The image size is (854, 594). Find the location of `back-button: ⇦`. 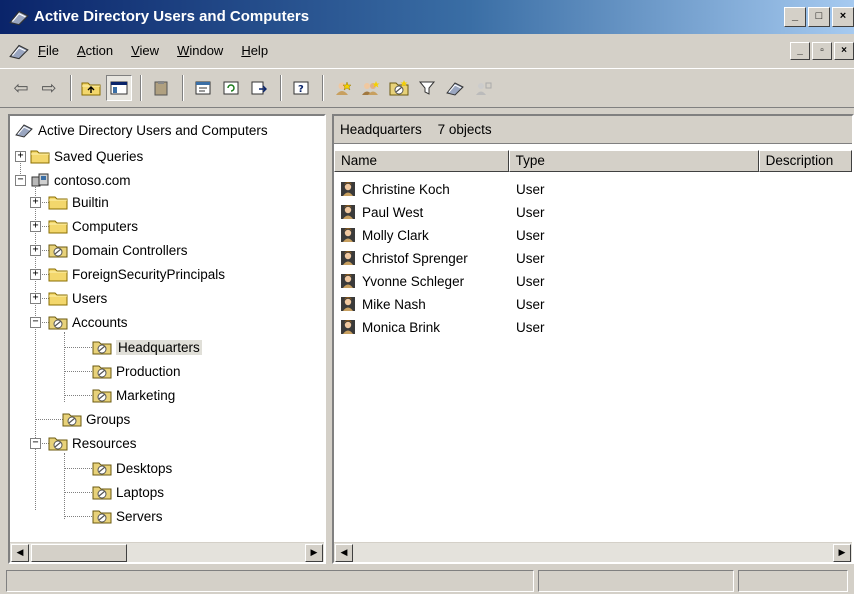

back-button: ⇦ is located at coordinates (21, 88).